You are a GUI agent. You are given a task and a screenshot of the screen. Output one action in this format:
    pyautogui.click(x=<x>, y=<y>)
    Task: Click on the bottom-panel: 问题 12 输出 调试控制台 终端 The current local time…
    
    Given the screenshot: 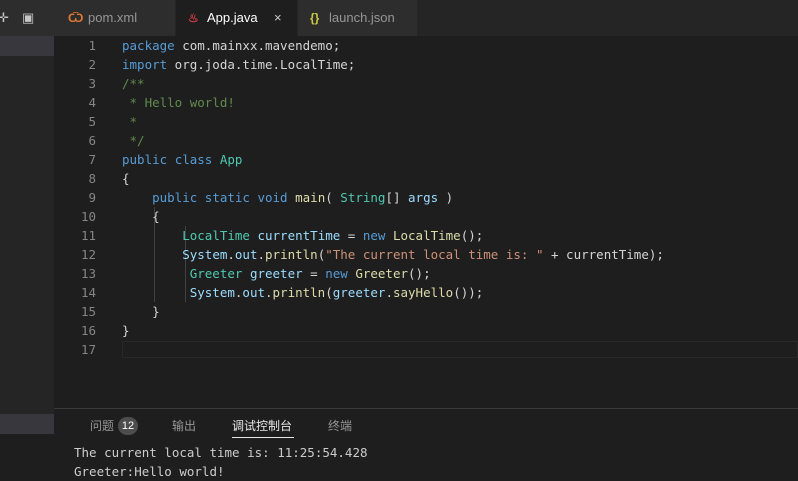 What is the action you would take?
    pyautogui.click(x=426, y=444)
    